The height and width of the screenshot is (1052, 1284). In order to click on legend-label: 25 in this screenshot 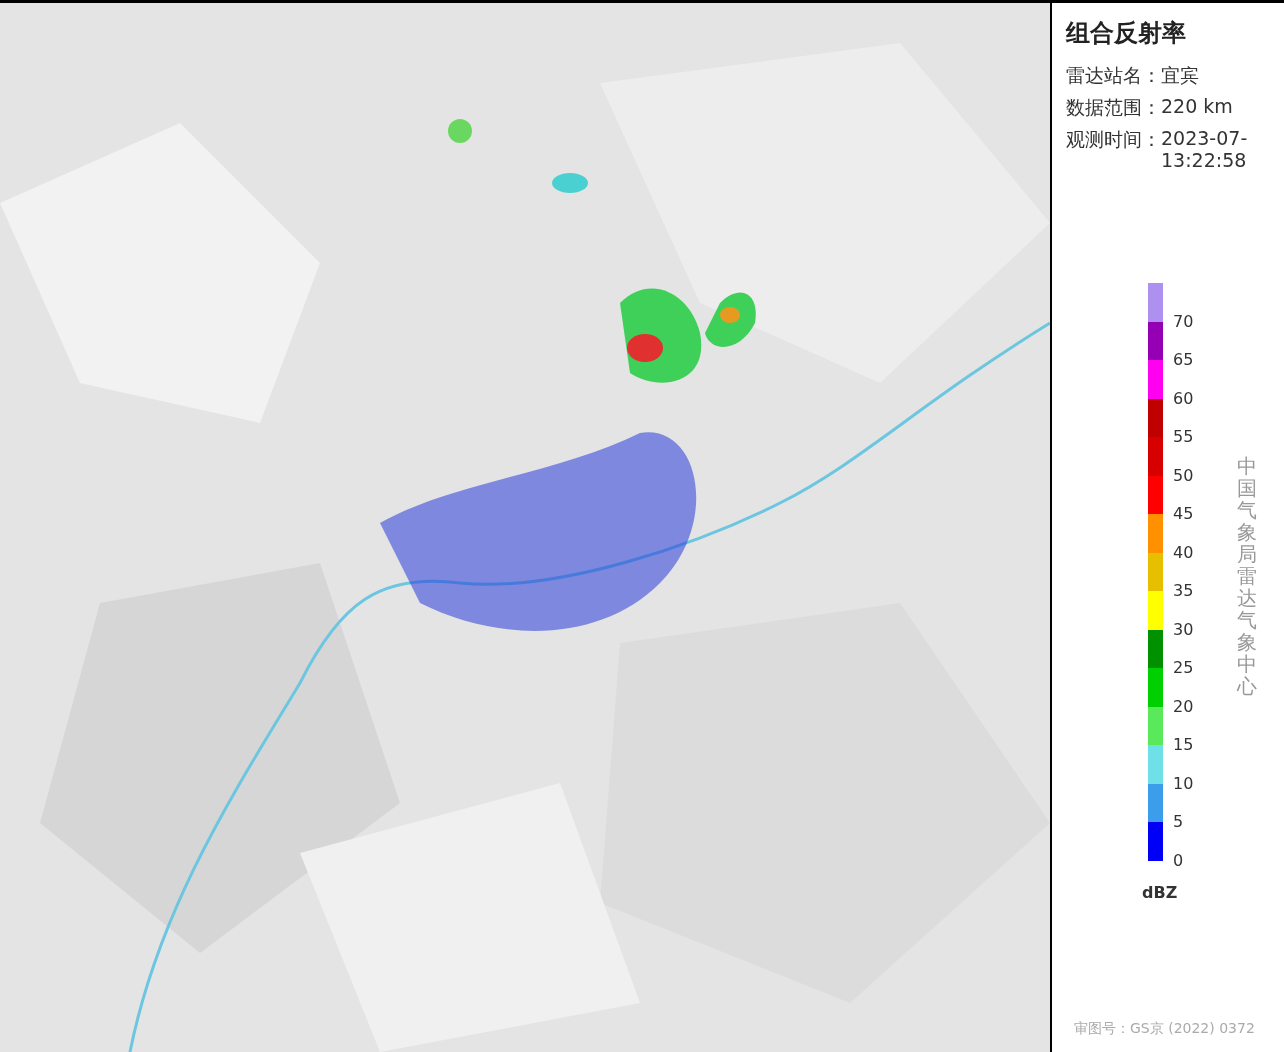, I will do `click(1184, 668)`.